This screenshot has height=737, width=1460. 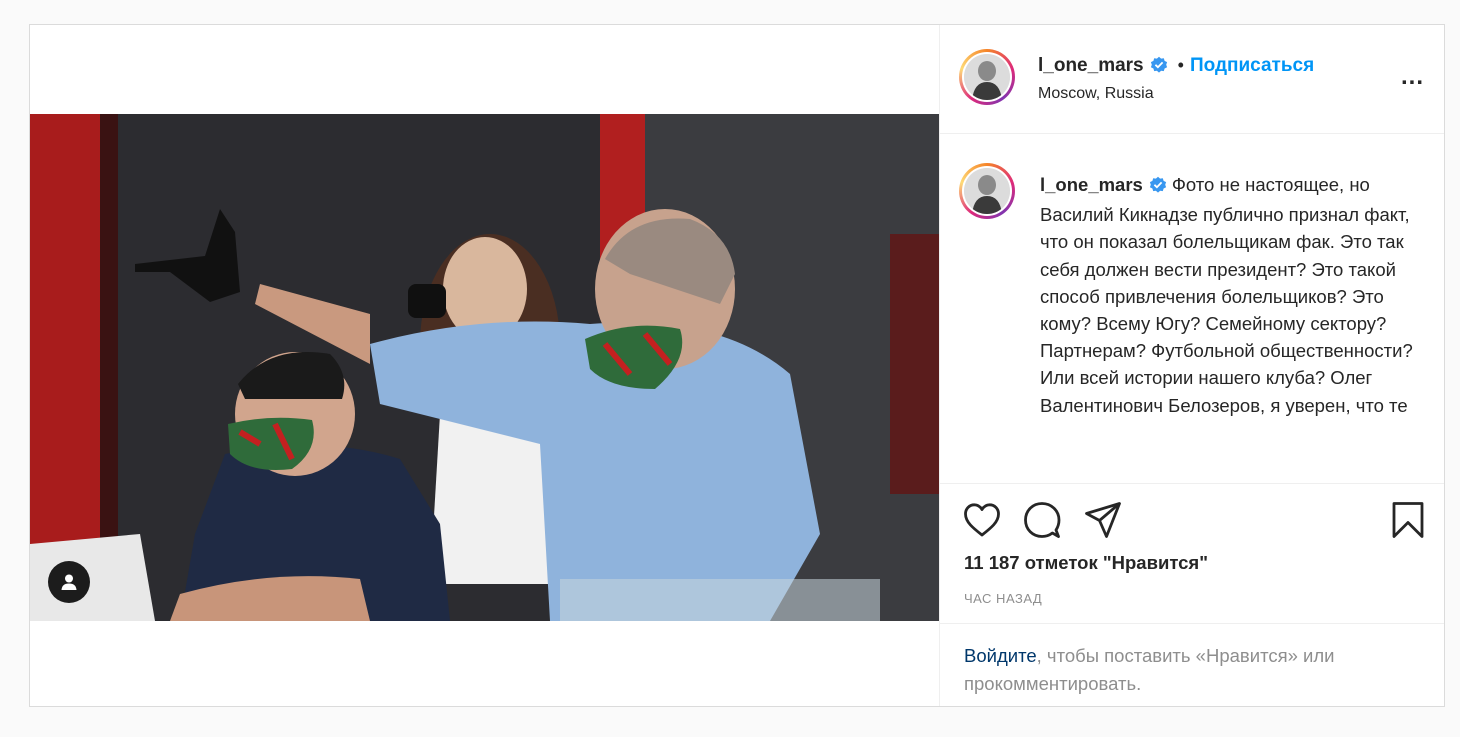 I want to click on save-button, so click(x=1408, y=520).